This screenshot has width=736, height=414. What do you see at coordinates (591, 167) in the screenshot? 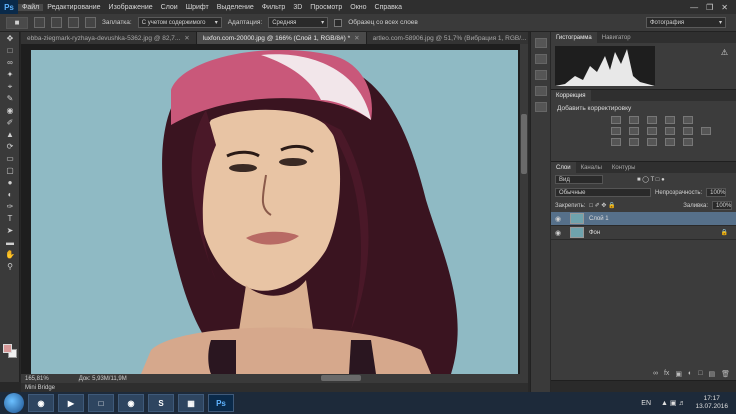
I see `tab-channels: Каналы` at bounding box center [591, 167].